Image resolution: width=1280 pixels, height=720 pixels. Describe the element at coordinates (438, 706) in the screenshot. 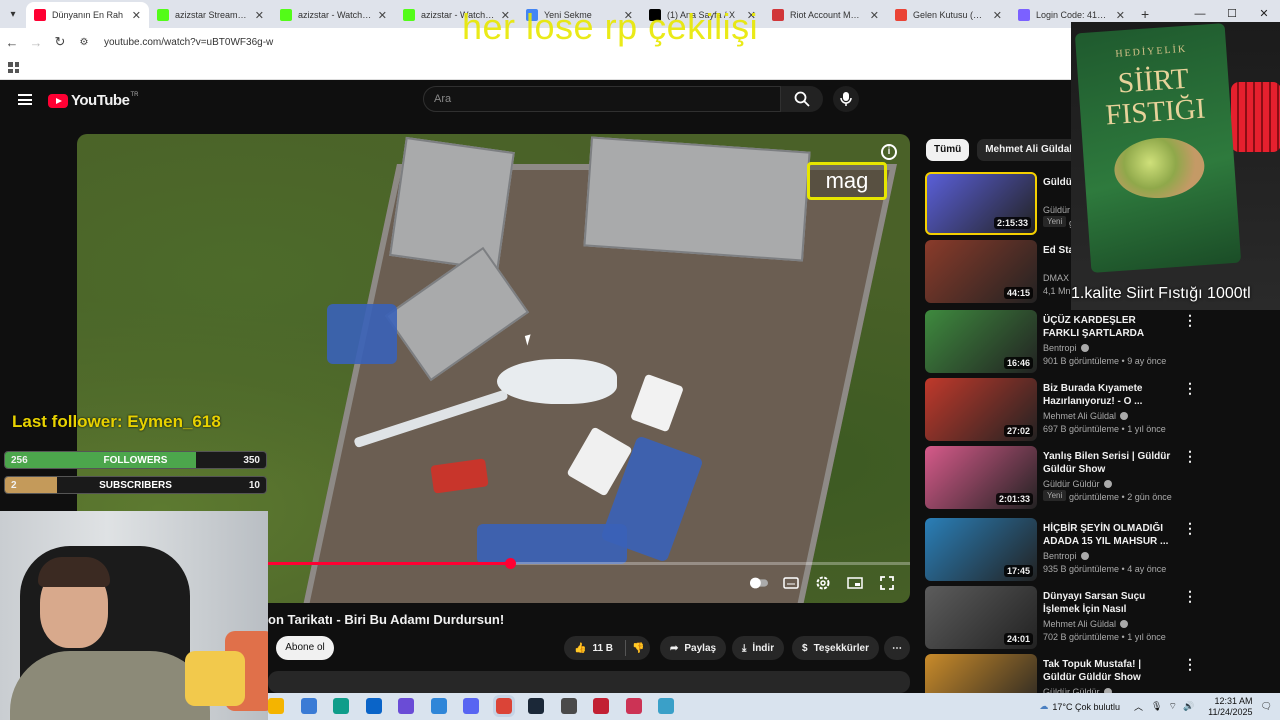

I see `store-icon` at that location.